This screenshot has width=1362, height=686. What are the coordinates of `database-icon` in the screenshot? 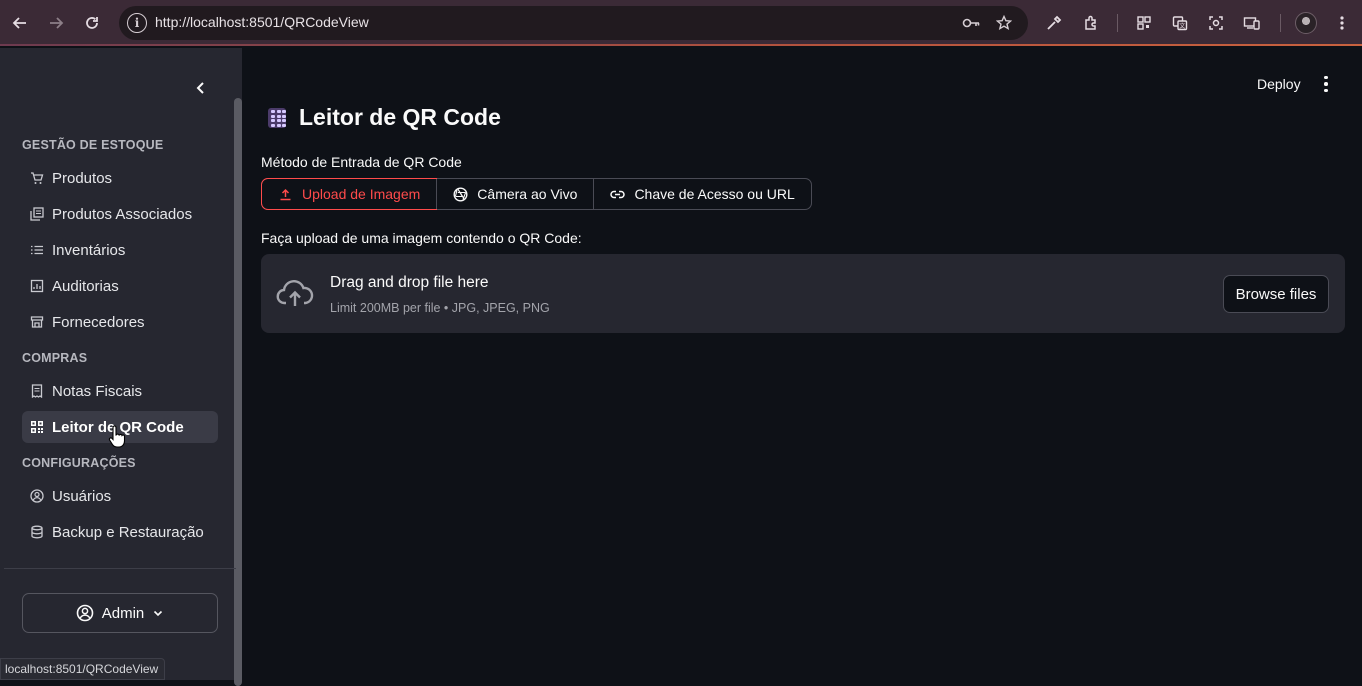 It's located at (37, 532).